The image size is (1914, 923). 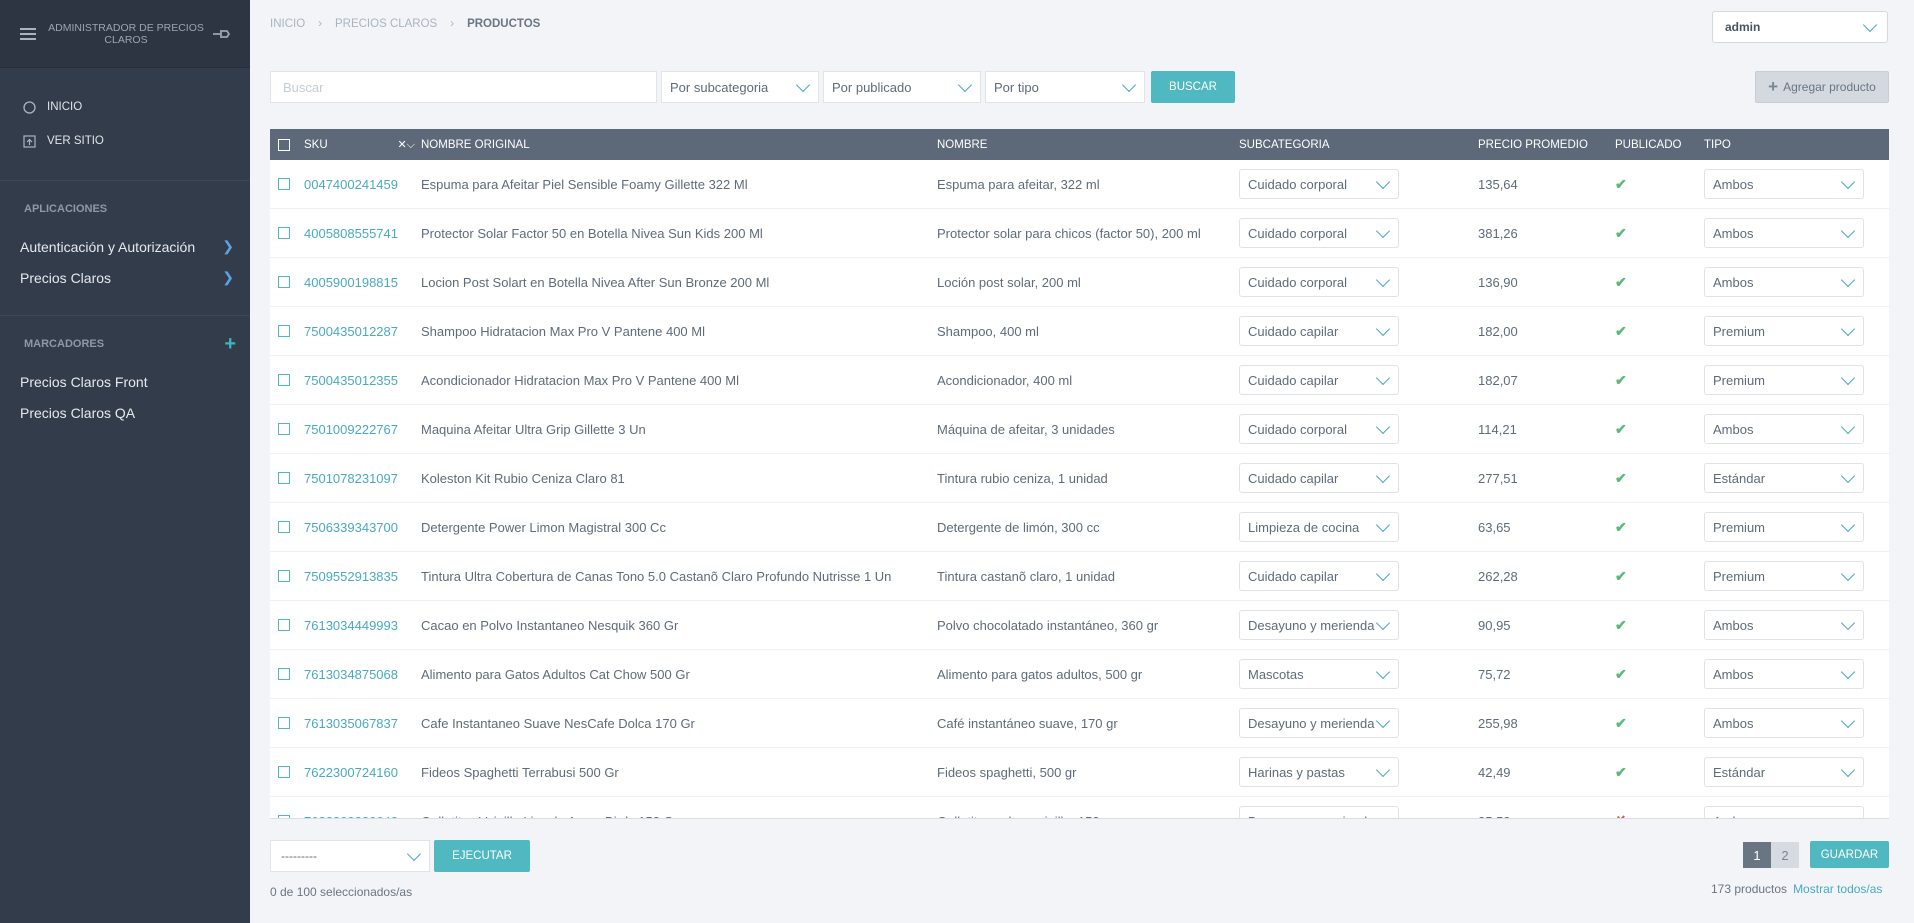 I want to click on header-subcategory: SUBCATEGORIA, so click(x=1358, y=145).